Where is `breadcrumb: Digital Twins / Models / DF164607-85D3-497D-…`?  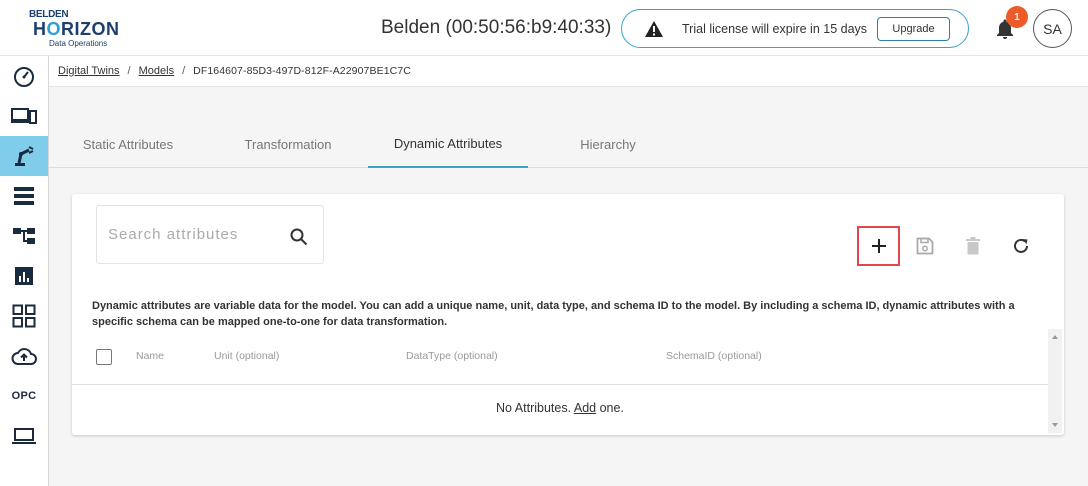
breadcrumb: Digital Twins / Models / DF164607-85D3-497D-… is located at coordinates (234, 71).